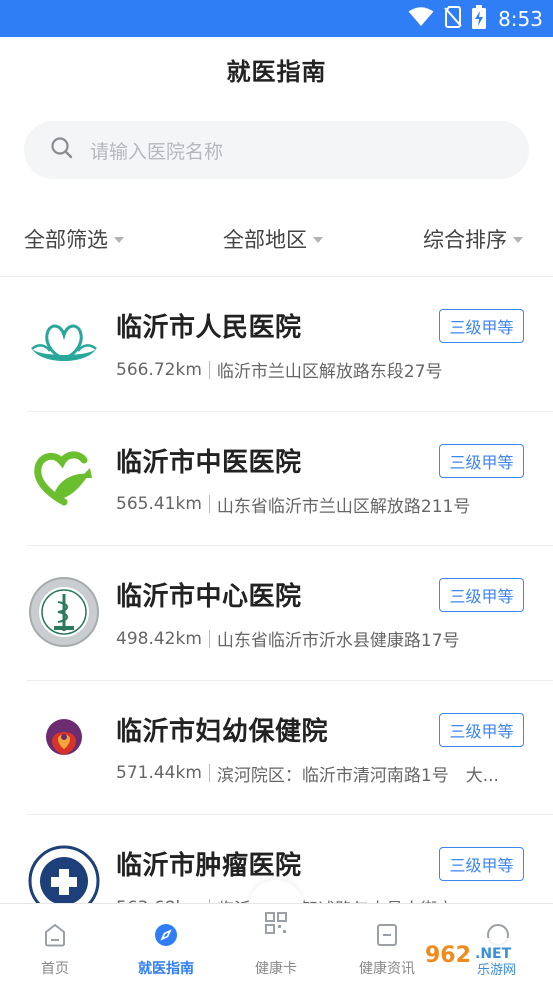 The height and width of the screenshot is (983, 553). I want to click on nav-home: 首页, so click(55, 943).